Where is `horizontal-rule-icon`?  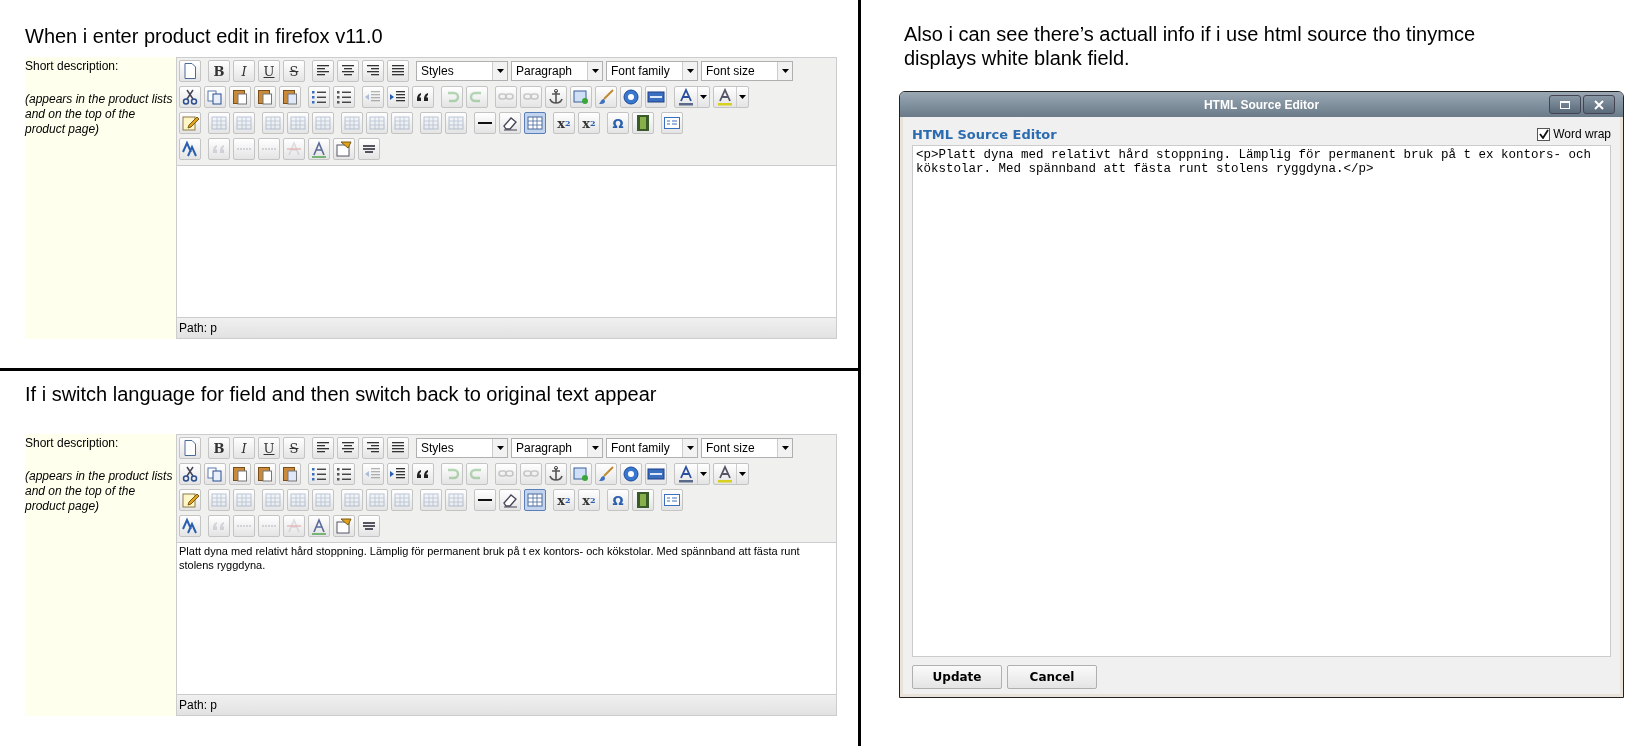
horizontal-rule-icon is located at coordinates (485, 500).